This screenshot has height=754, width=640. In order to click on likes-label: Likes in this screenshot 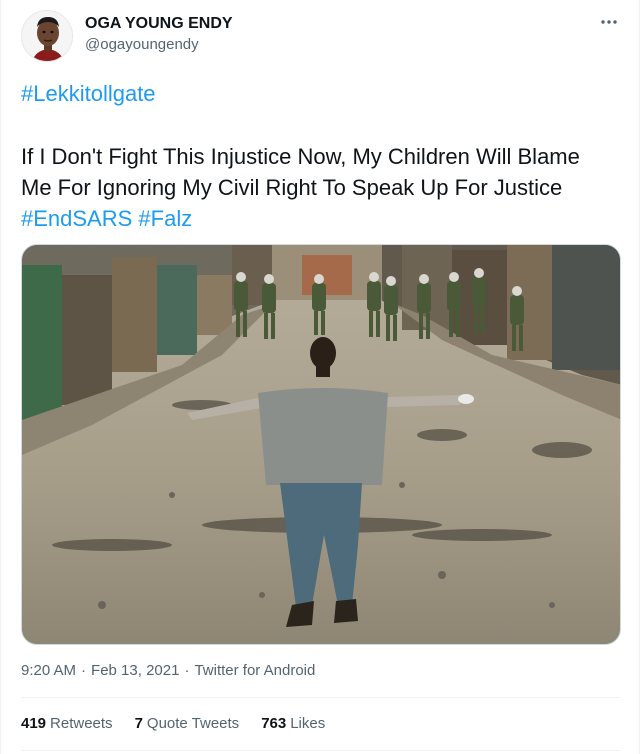, I will do `click(308, 723)`.